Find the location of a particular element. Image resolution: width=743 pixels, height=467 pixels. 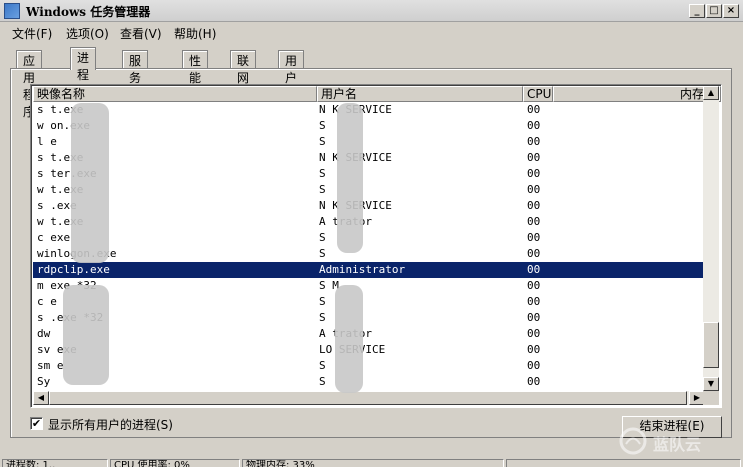

tab-applications: 应用程序 is located at coordinates (29, 84).